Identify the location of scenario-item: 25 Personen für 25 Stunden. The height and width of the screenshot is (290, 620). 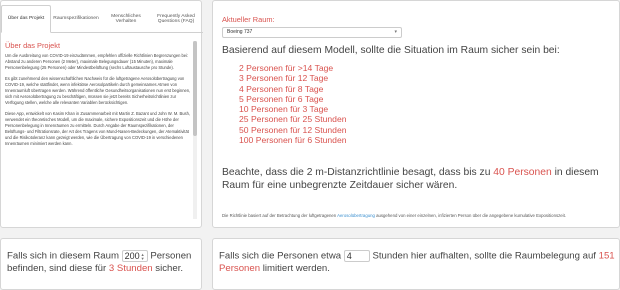
(293, 119).